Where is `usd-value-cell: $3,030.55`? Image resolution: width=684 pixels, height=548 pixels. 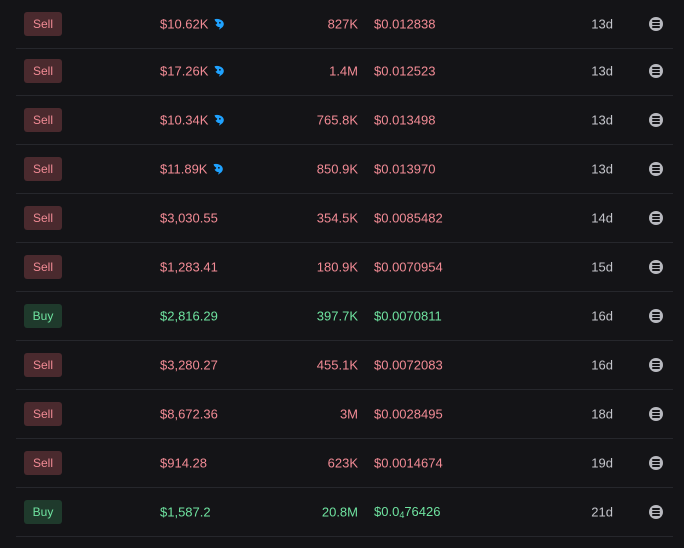 usd-value-cell: $3,030.55 is located at coordinates (189, 218).